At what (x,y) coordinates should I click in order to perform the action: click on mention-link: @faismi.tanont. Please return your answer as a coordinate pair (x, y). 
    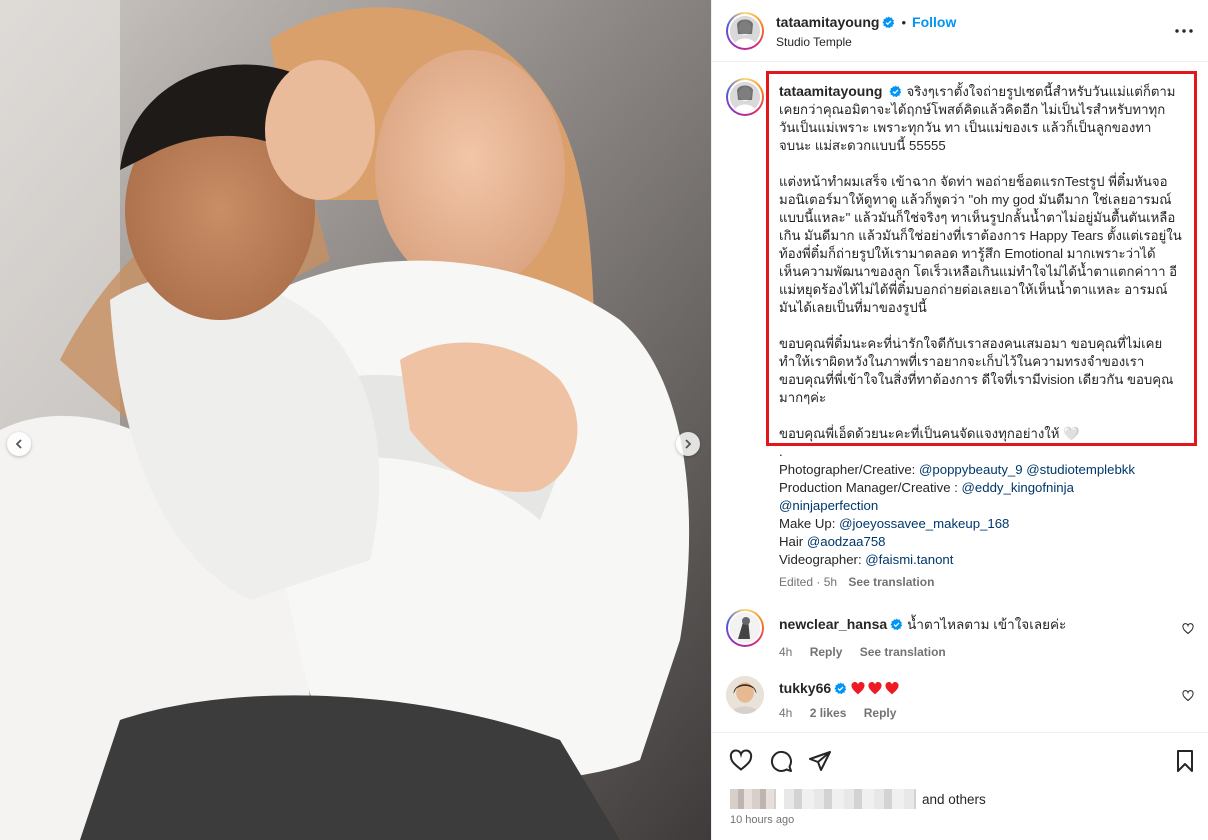
    Looking at the image, I should click on (909, 559).